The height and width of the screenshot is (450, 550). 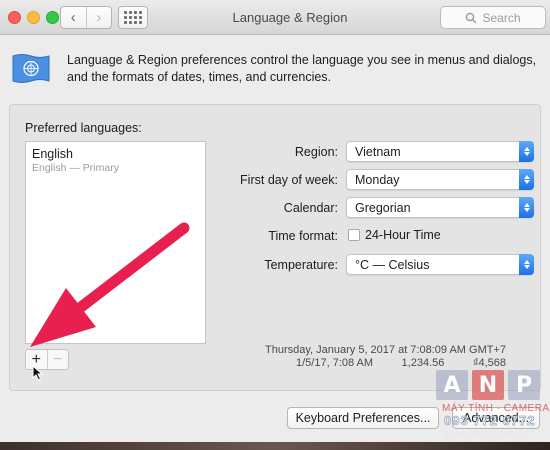 What do you see at coordinates (38, 373) in the screenshot?
I see `mouse-pointer-icon` at bounding box center [38, 373].